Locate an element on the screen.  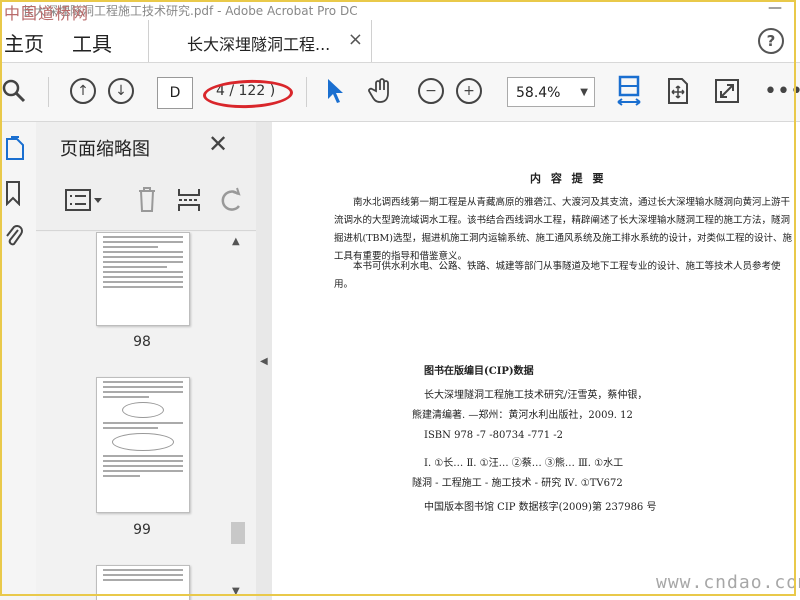
cip-number: 中国版本图书馆 CIP 数据核字(2009)第 237986 号 is located at coordinates (540, 507).